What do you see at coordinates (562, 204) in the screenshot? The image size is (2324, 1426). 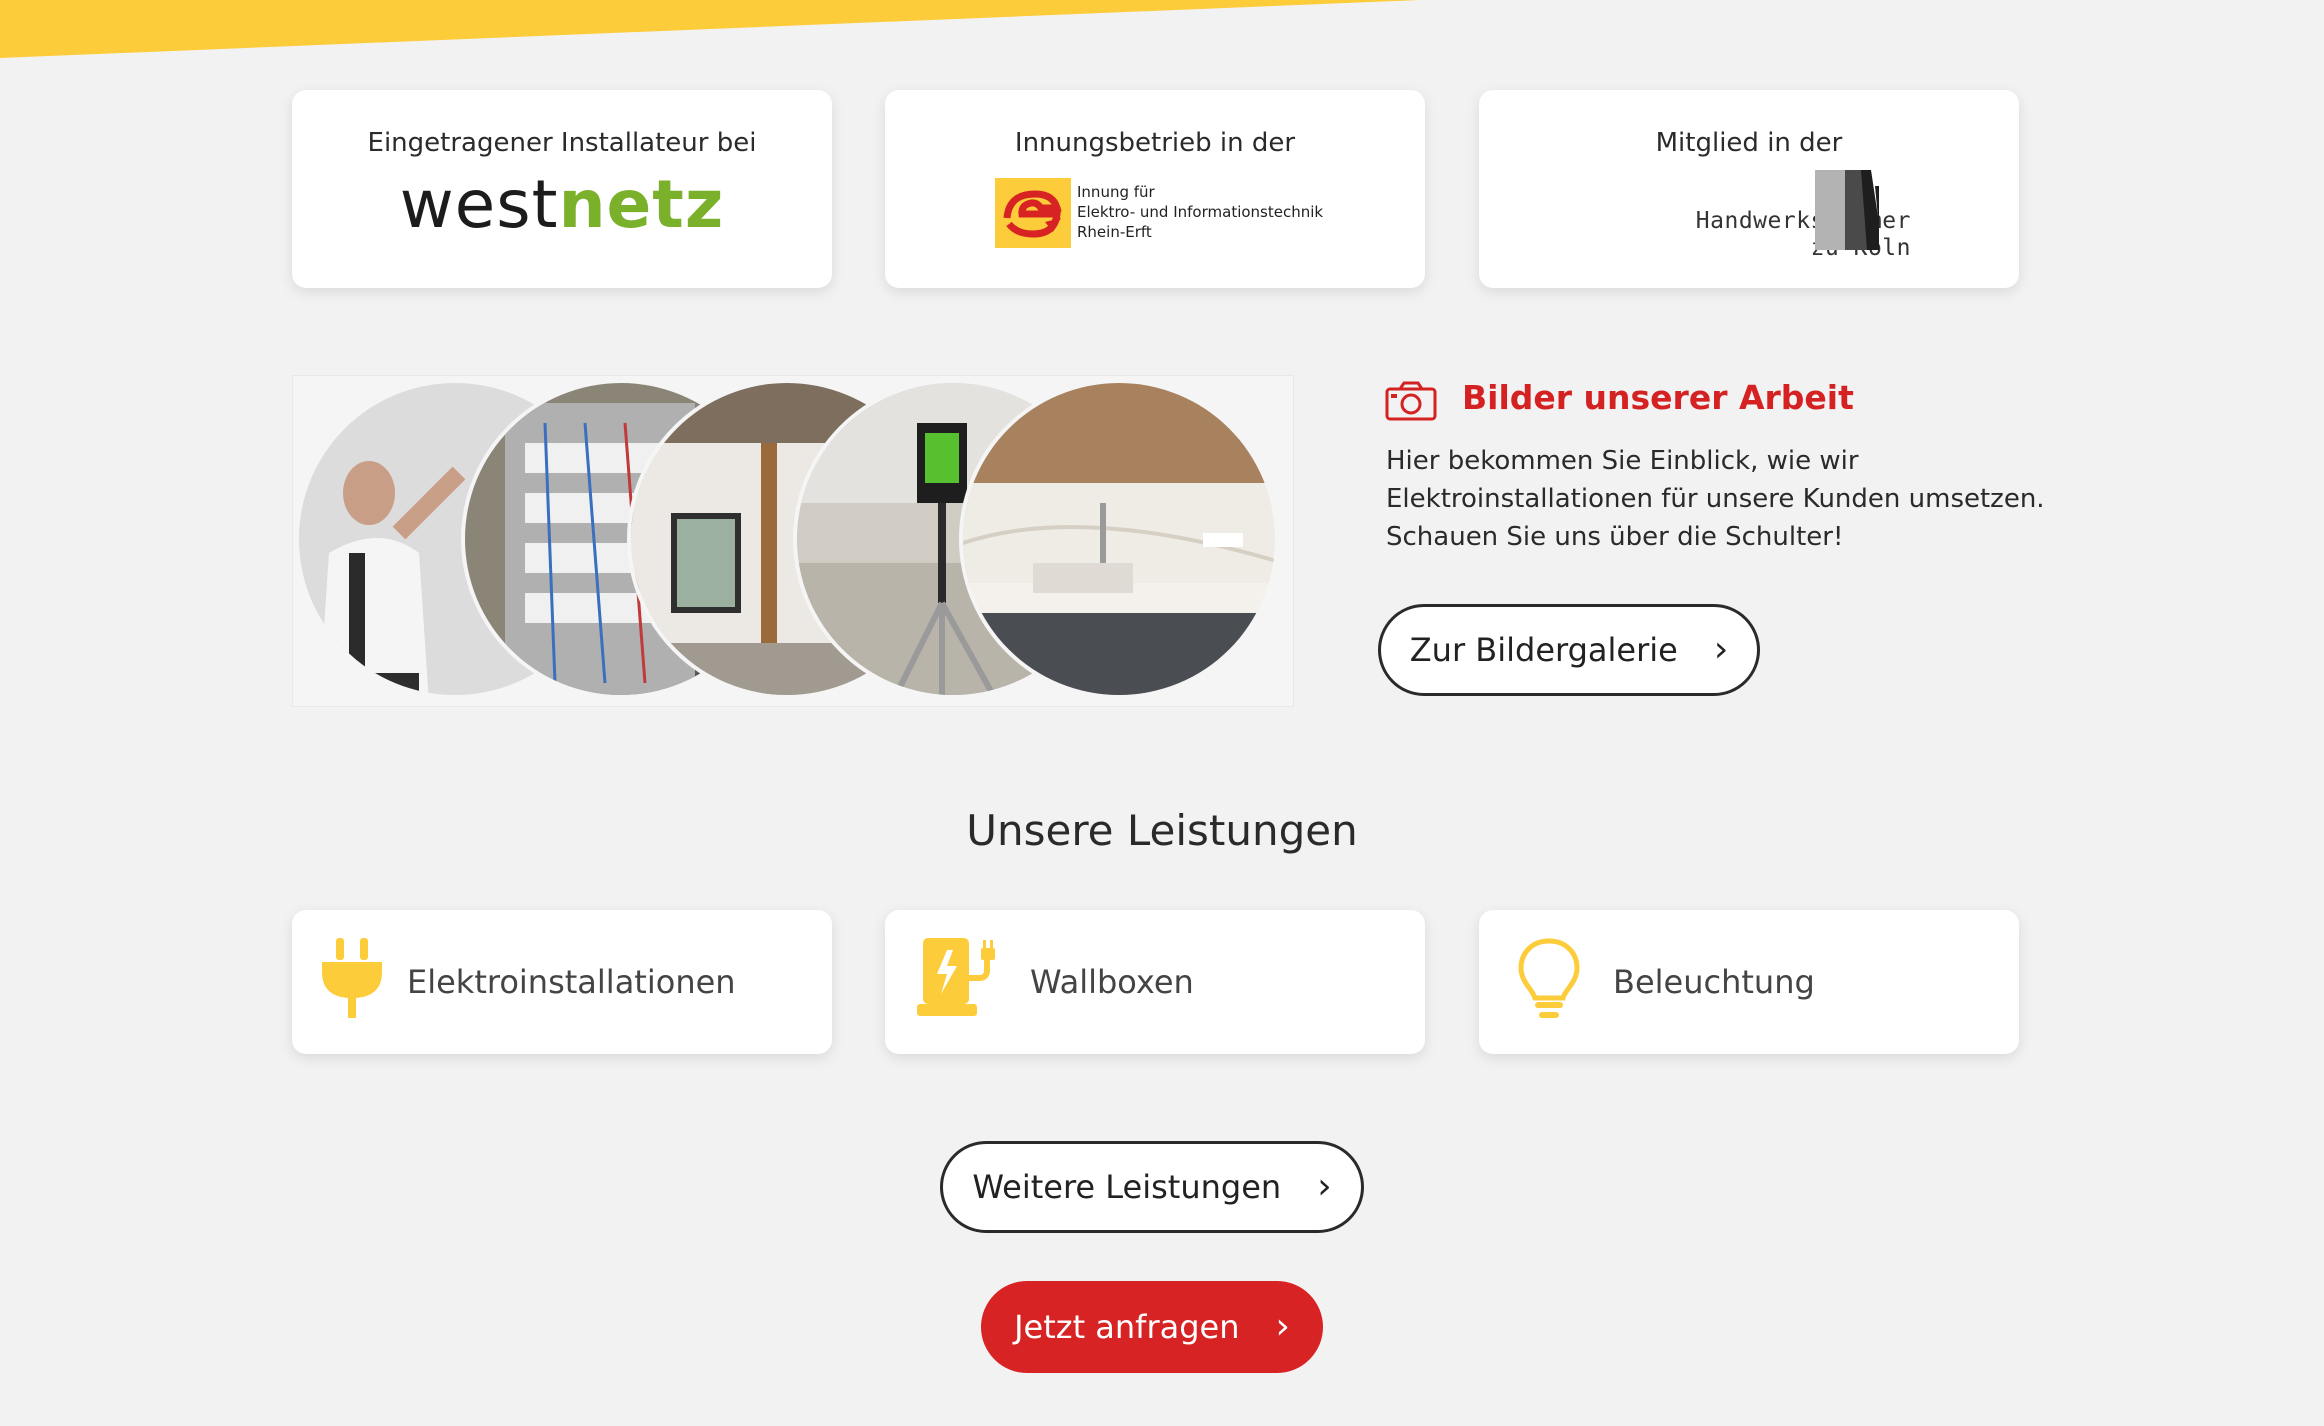 I see `westnetz-logo: westnetz` at bounding box center [562, 204].